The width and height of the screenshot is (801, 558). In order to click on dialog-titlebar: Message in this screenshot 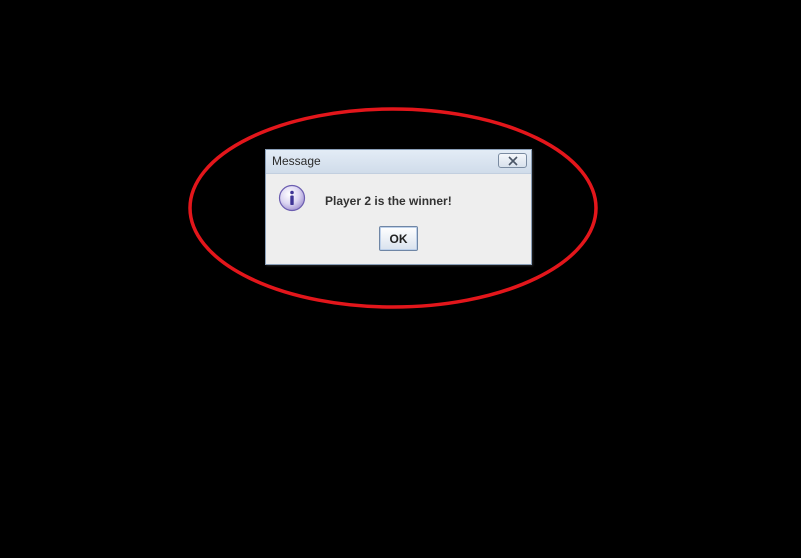, I will do `click(398, 162)`.